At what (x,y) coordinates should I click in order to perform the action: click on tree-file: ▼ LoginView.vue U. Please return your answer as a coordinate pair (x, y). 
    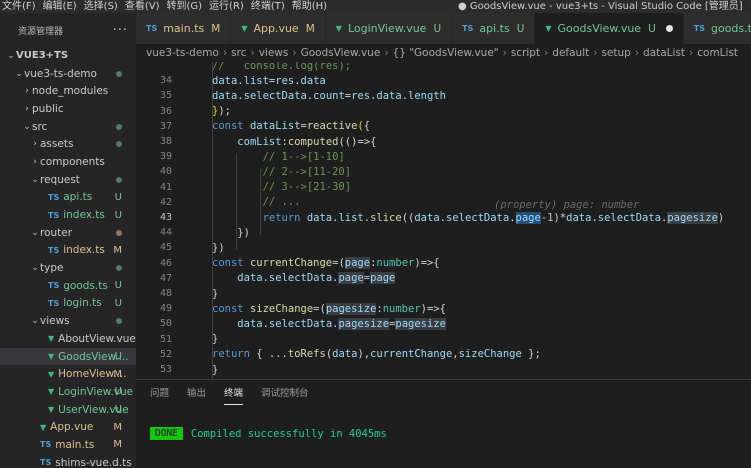
    Looking at the image, I should click on (68, 392).